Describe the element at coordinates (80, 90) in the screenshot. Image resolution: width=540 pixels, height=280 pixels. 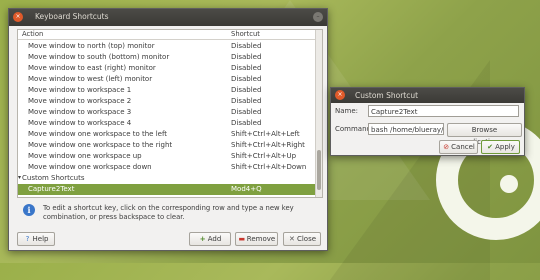
I see `action-cell: Move window to workspace 1` at that location.